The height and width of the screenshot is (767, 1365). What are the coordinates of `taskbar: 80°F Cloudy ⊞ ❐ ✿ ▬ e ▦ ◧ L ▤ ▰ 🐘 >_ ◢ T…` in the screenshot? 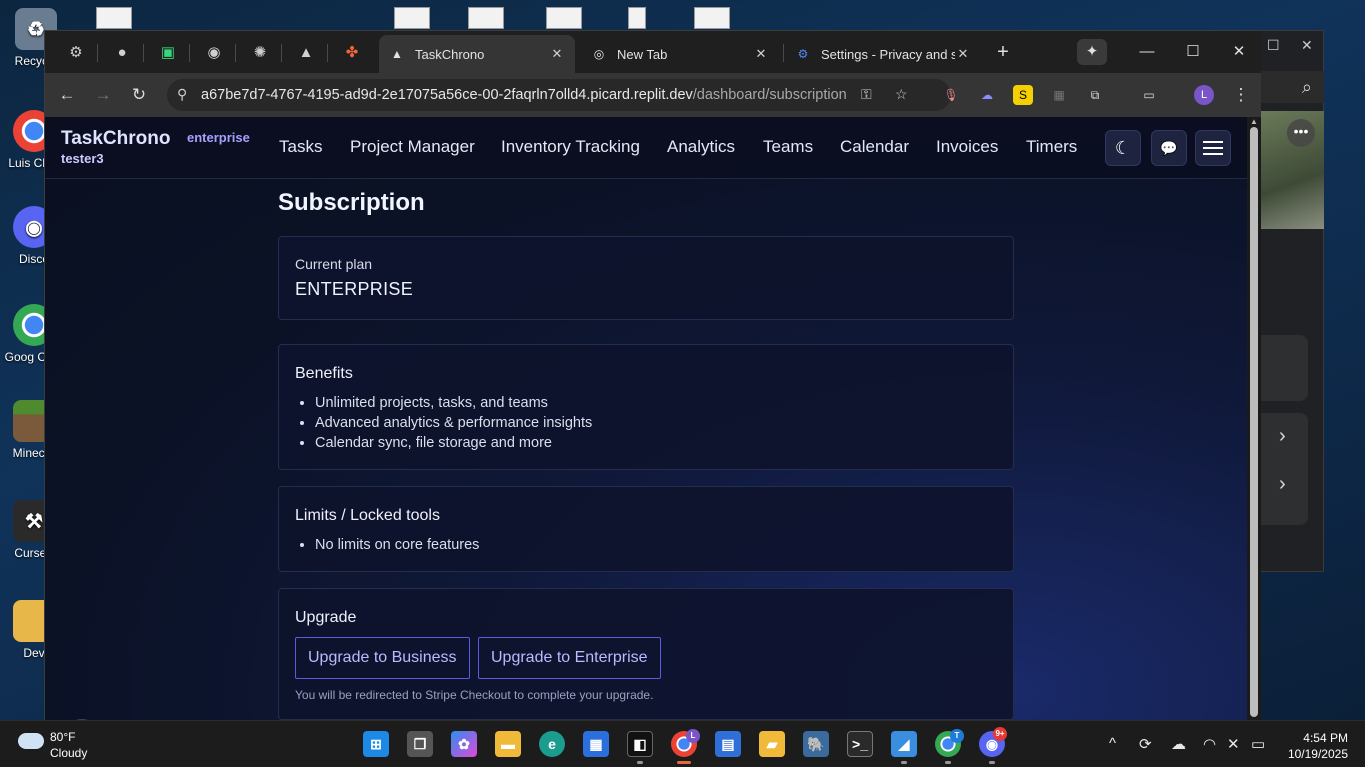 It's located at (682, 743).